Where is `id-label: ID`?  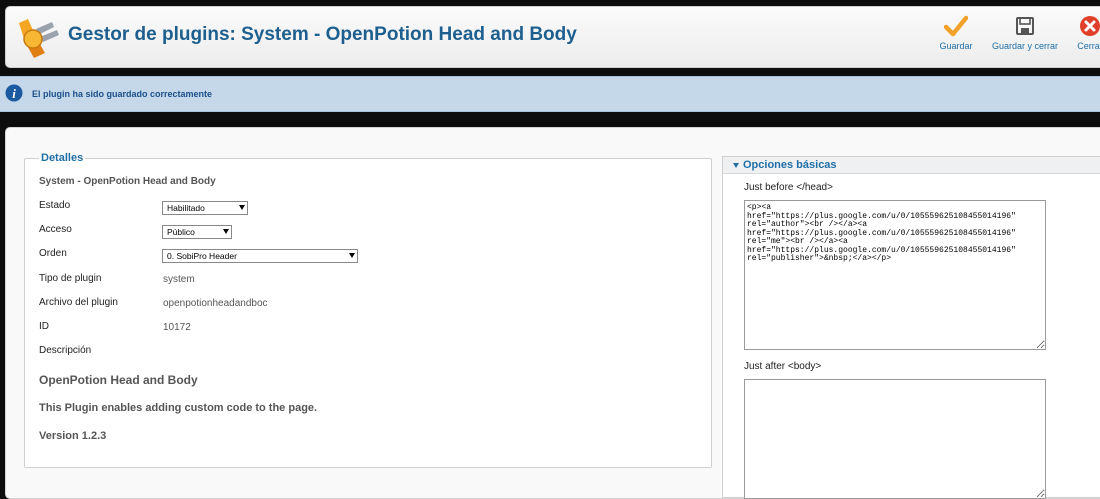
id-label: ID is located at coordinates (44, 326).